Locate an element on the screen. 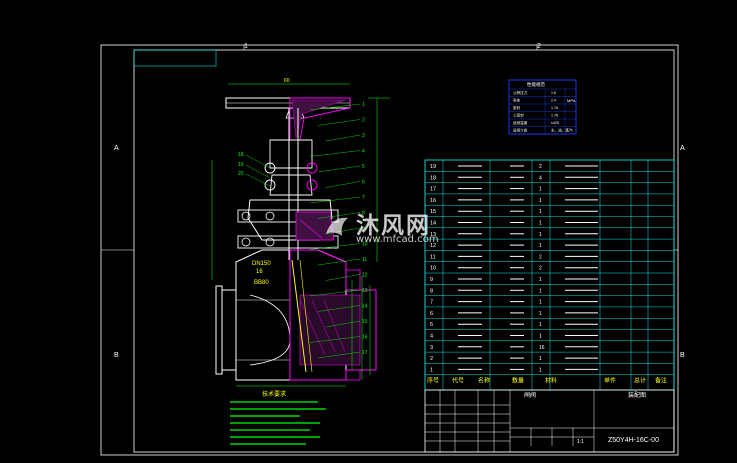 The width and height of the screenshot is (737, 463). leader-right-label: 6 is located at coordinates (363, 183).